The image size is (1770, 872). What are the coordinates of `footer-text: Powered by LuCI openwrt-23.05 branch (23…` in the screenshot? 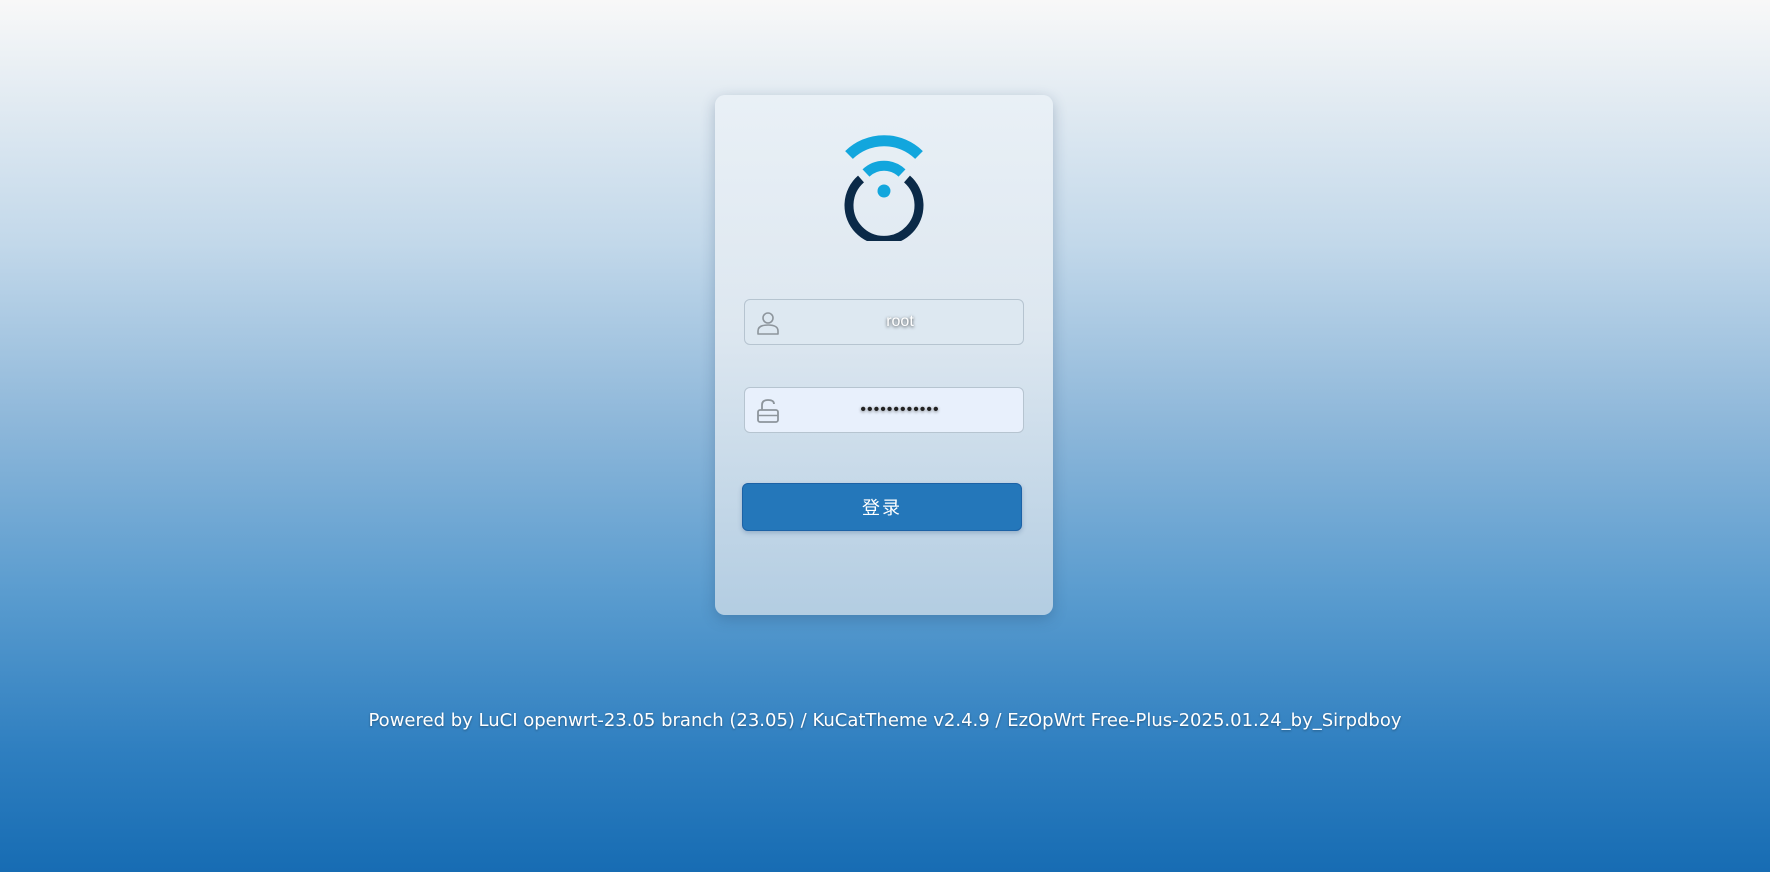 It's located at (885, 720).